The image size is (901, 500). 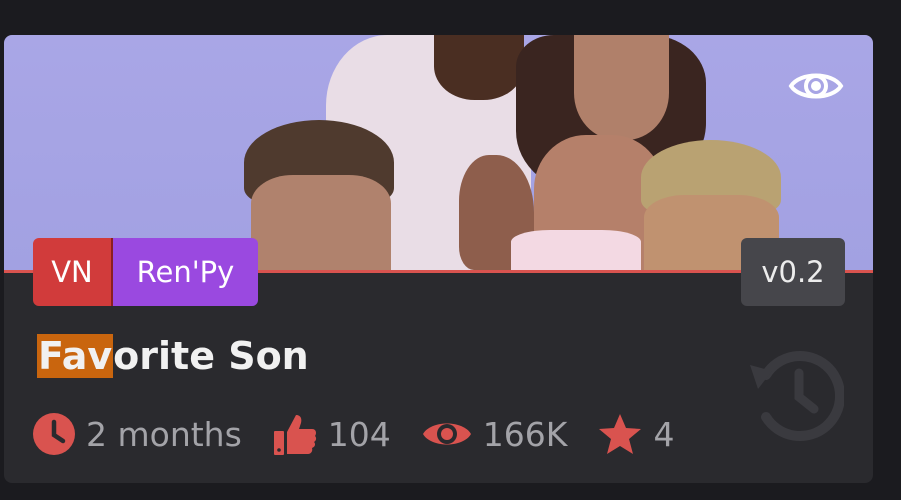 I want to click on preview-eye-icon, so click(x=816, y=86).